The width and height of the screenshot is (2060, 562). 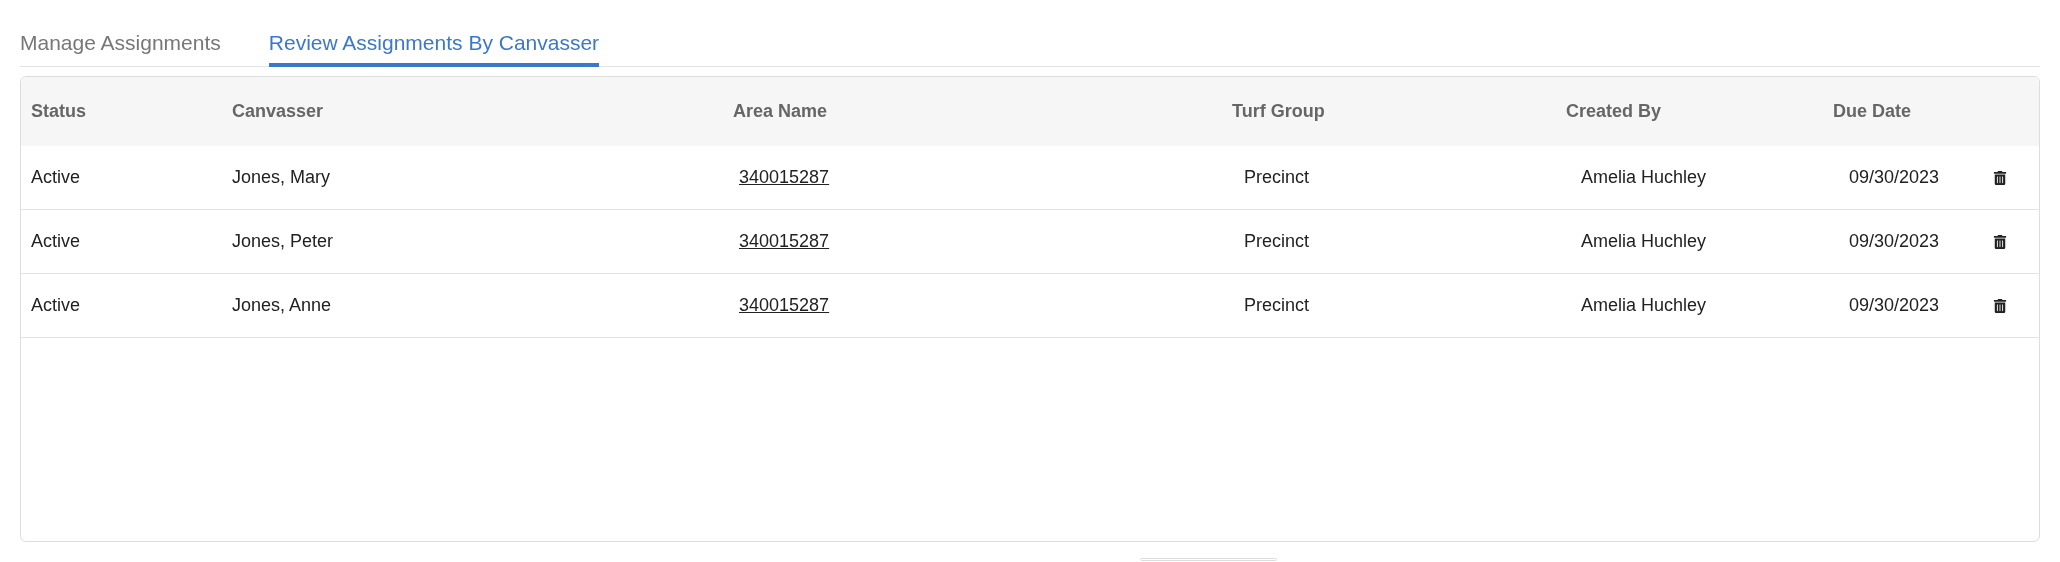 What do you see at coordinates (120, 33) in the screenshot?
I see `tab: Manage Assignments` at bounding box center [120, 33].